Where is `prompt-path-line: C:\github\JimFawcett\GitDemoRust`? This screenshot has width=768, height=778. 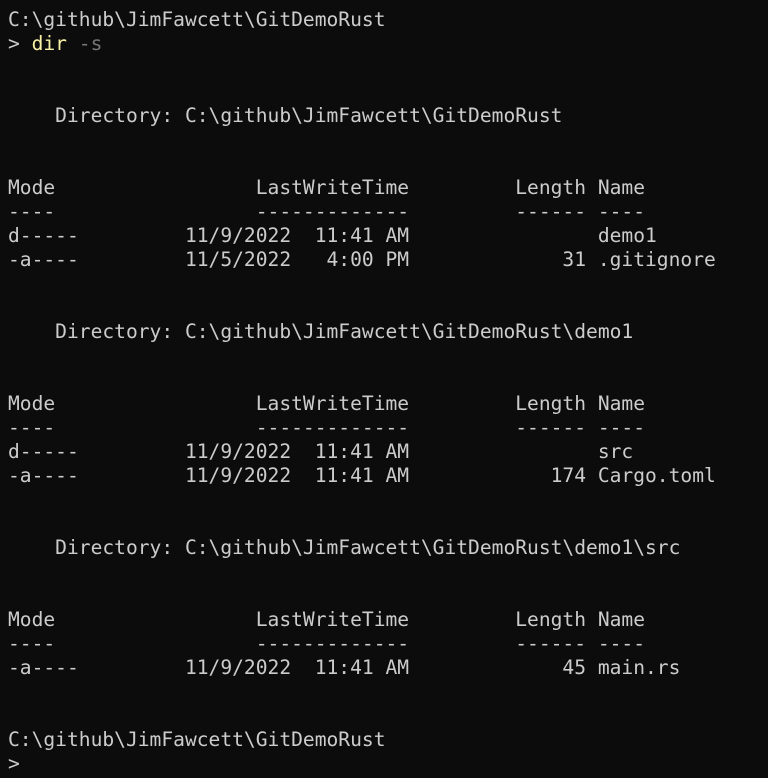 prompt-path-line: C:\github\JimFawcett\GitDemoRust is located at coordinates (197, 19).